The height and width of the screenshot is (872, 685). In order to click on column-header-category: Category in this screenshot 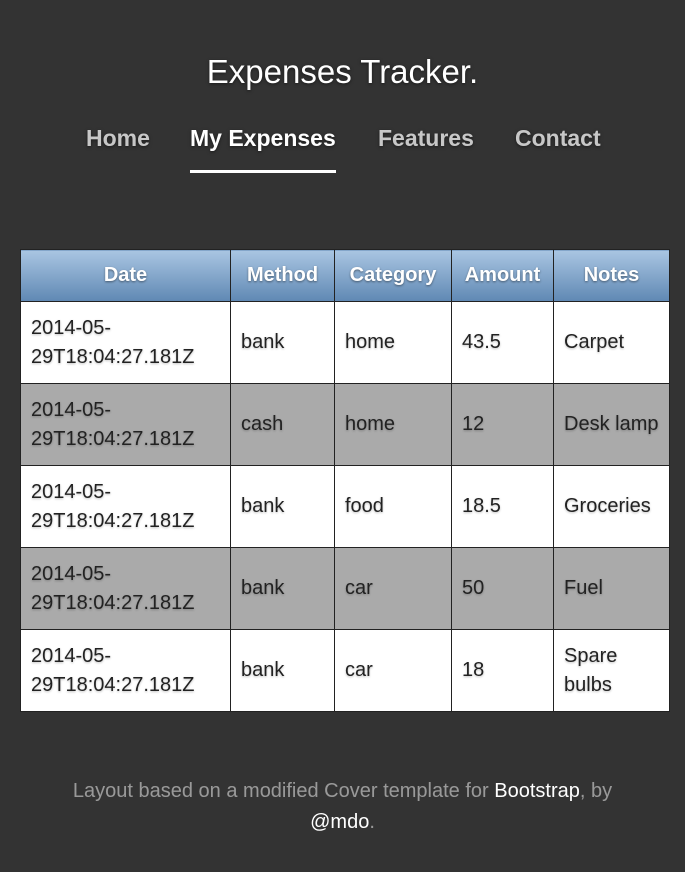, I will do `click(393, 275)`.